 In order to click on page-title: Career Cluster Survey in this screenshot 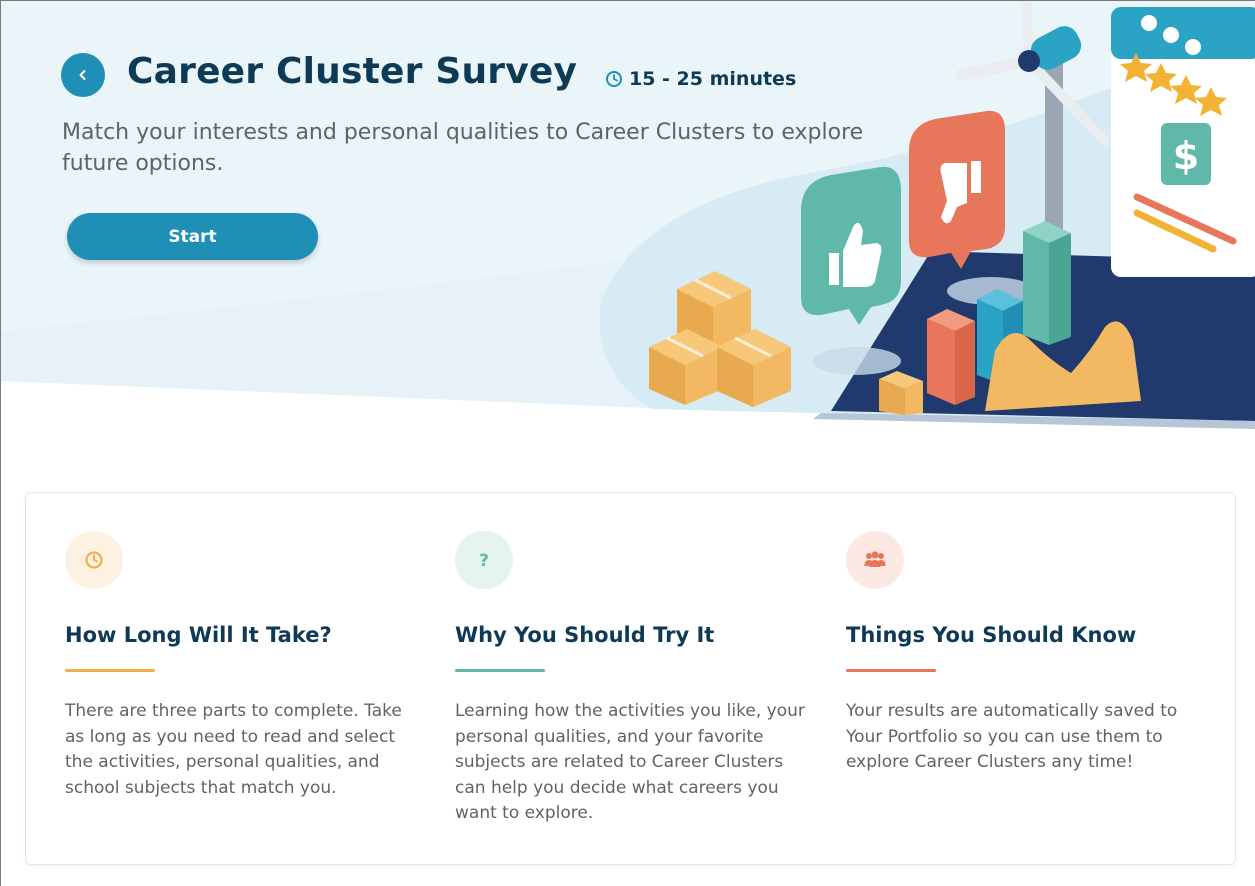, I will do `click(352, 71)`.